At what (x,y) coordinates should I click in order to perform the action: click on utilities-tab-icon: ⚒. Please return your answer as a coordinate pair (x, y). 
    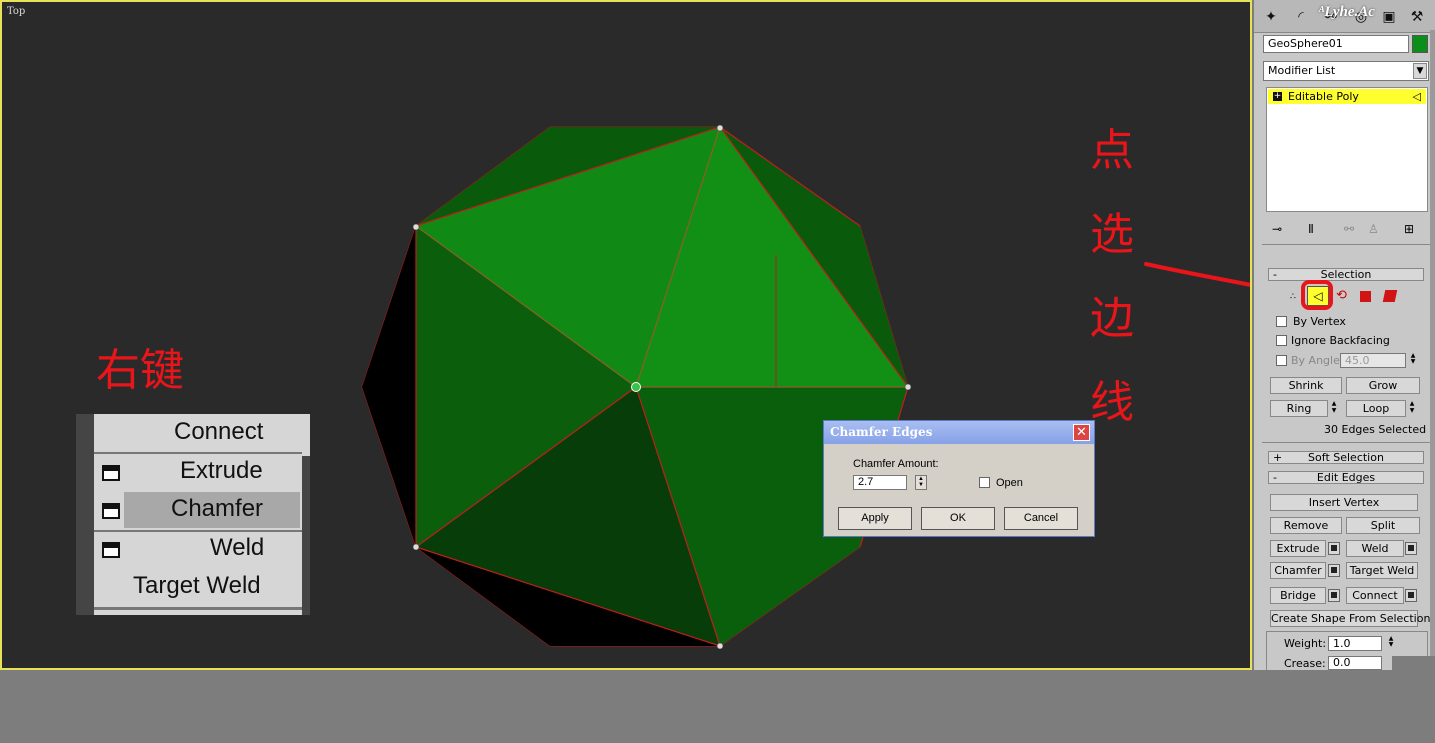
    Looking at the image, I should click on (1417, 16).